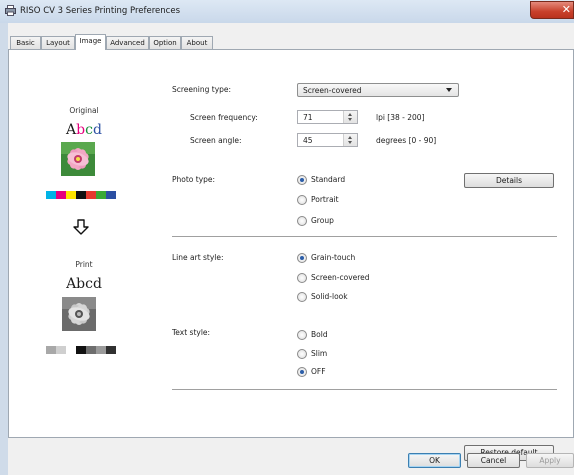 The height and width of the screenshot is (475, 574). Describe the element at coordinates (84, 284) in the screenshot. I see `print-sample-text: Abcd` at that location.